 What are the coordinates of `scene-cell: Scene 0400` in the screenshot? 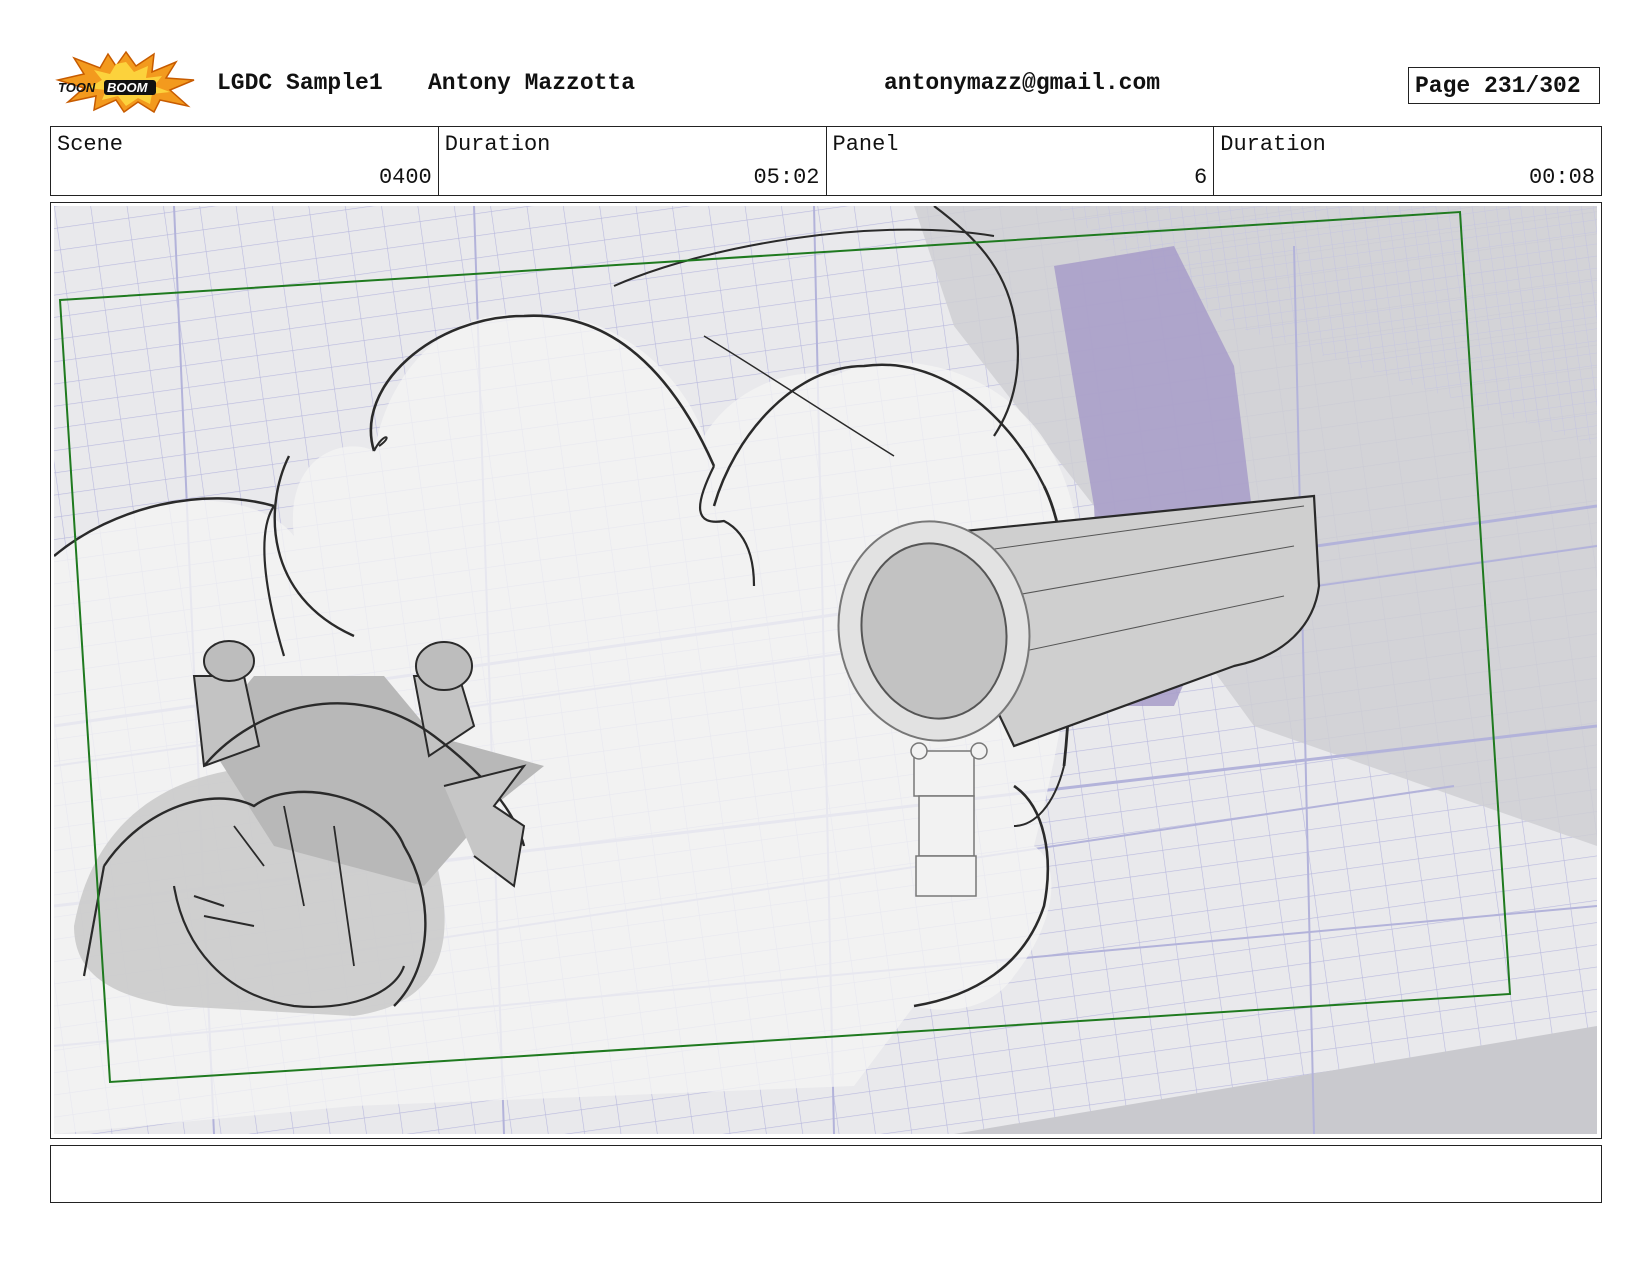 It's located at (245, 161).